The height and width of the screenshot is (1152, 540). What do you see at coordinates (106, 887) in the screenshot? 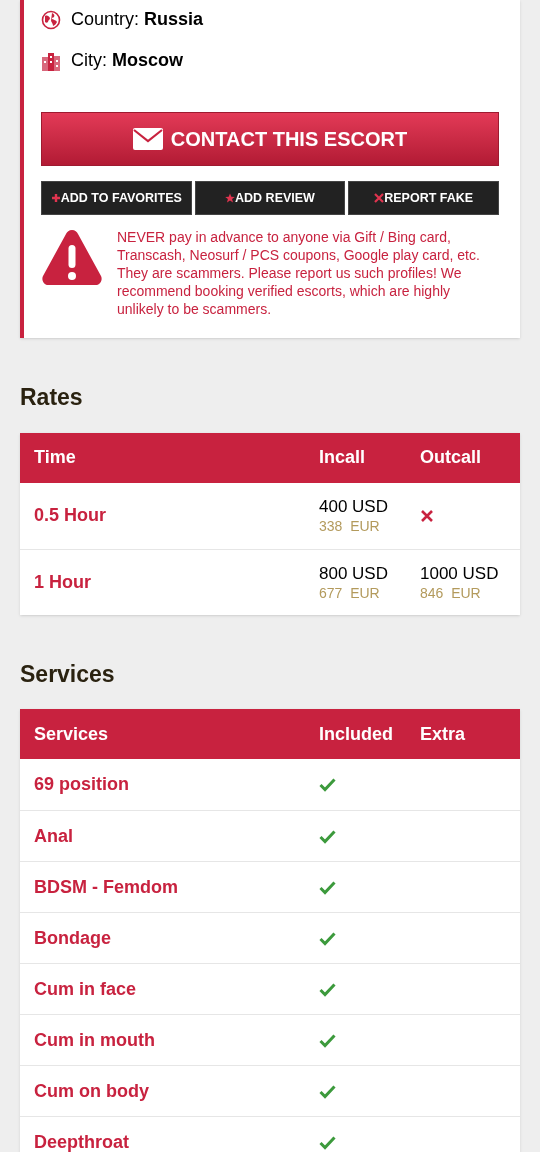
I see `service-name: BDSM - Femdom` at bounding box center [106, 887].